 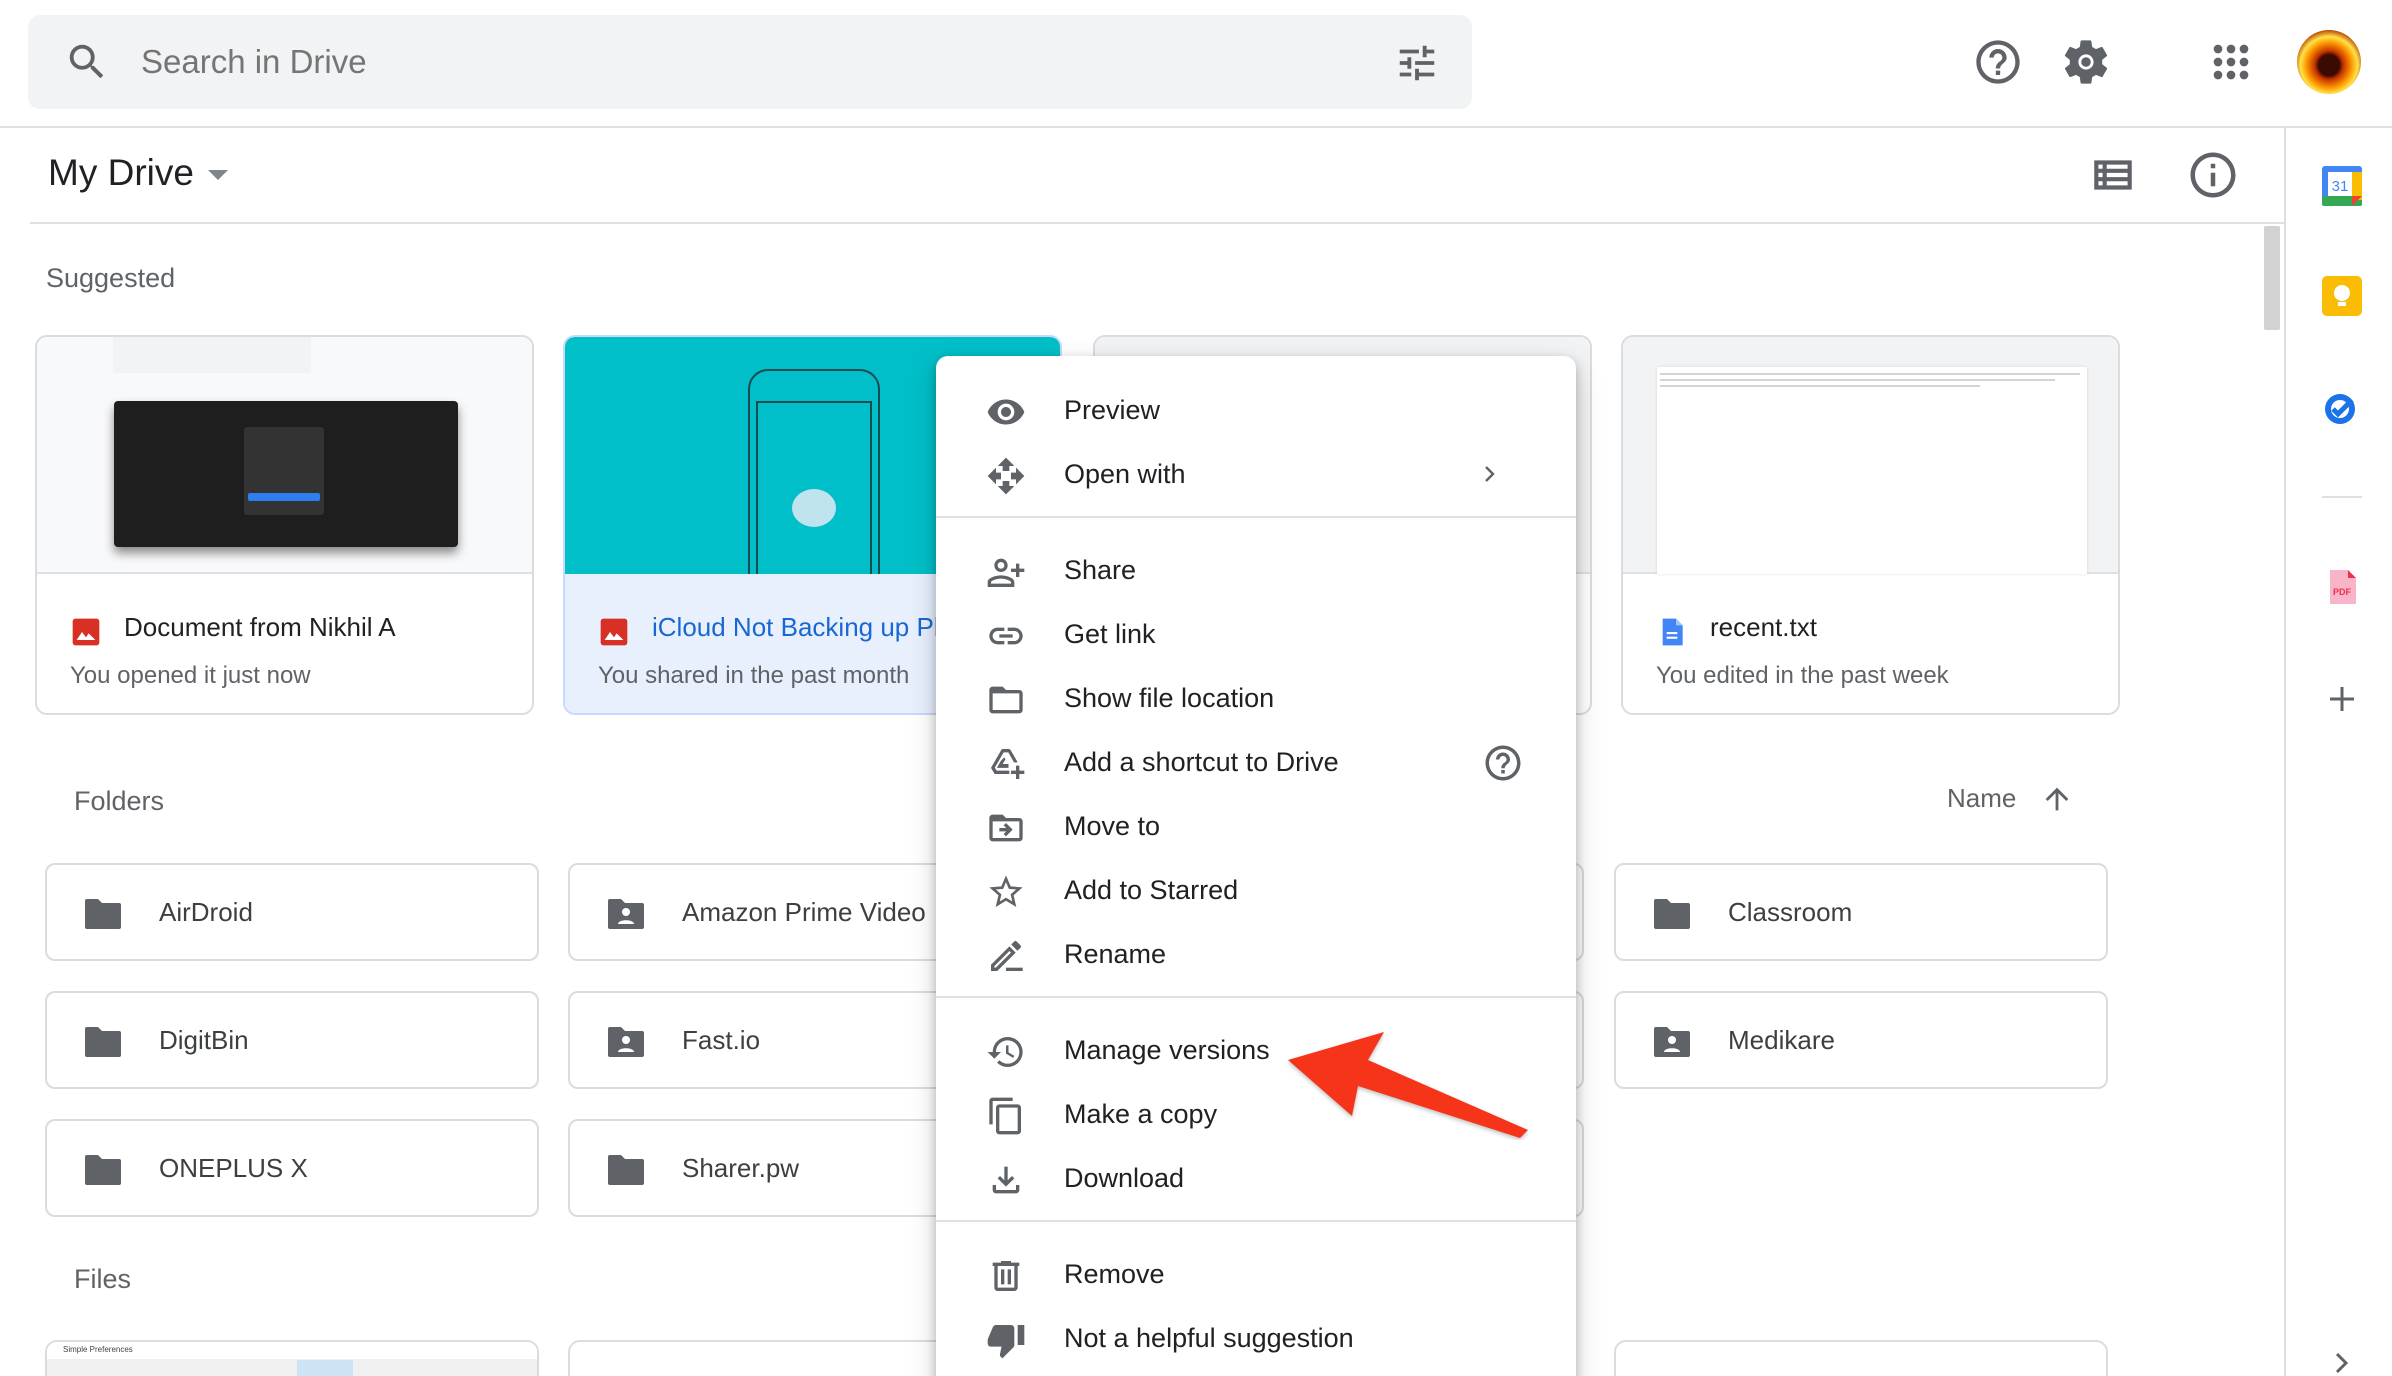 I want to click on menu-item-download: Download, so click(x=1256, y=1178).